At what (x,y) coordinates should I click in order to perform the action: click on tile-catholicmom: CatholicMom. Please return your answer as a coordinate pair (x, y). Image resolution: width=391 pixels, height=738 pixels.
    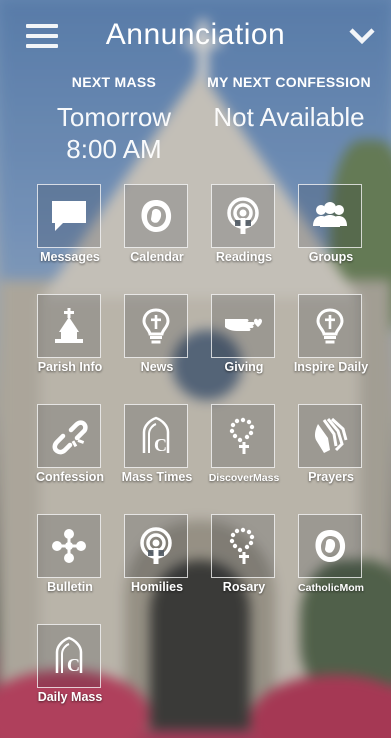
    Looking at the image, I should click on (331, 562).